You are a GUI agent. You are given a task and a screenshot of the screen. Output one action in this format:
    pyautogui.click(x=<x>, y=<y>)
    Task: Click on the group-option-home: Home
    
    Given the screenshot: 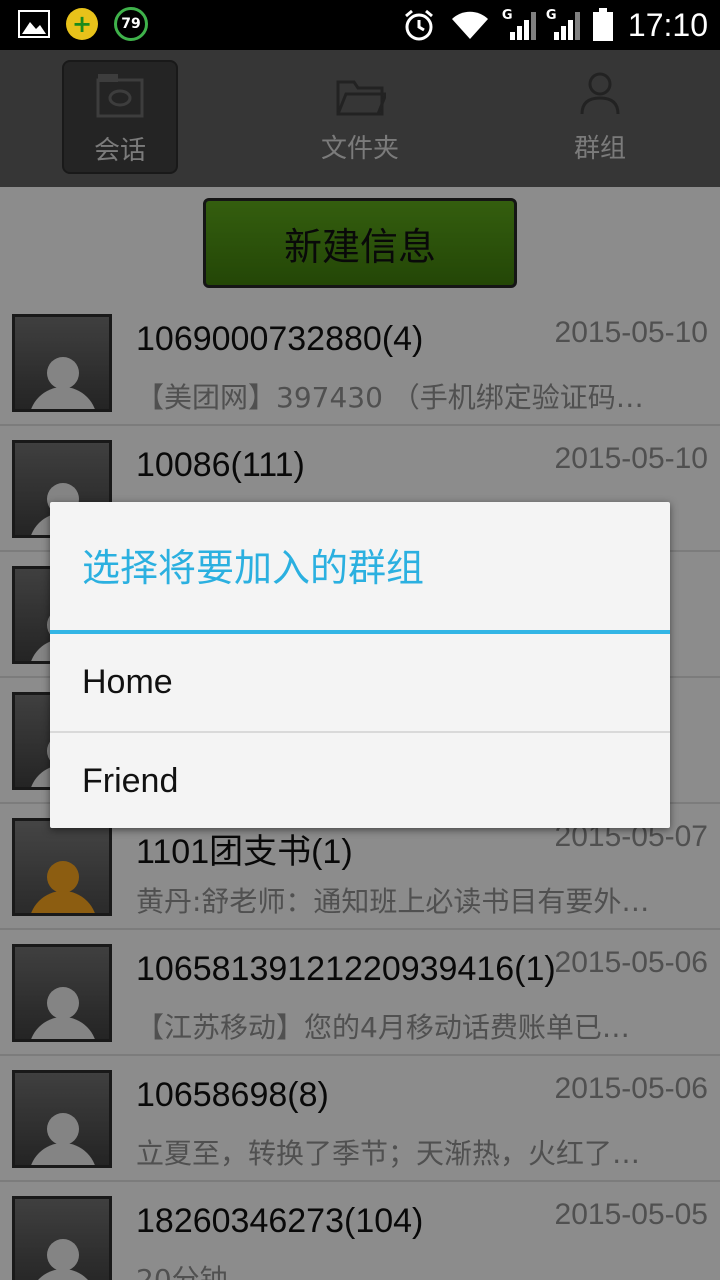 What is the action you would take?
    pyautogui.click(x=360, y=682)
    